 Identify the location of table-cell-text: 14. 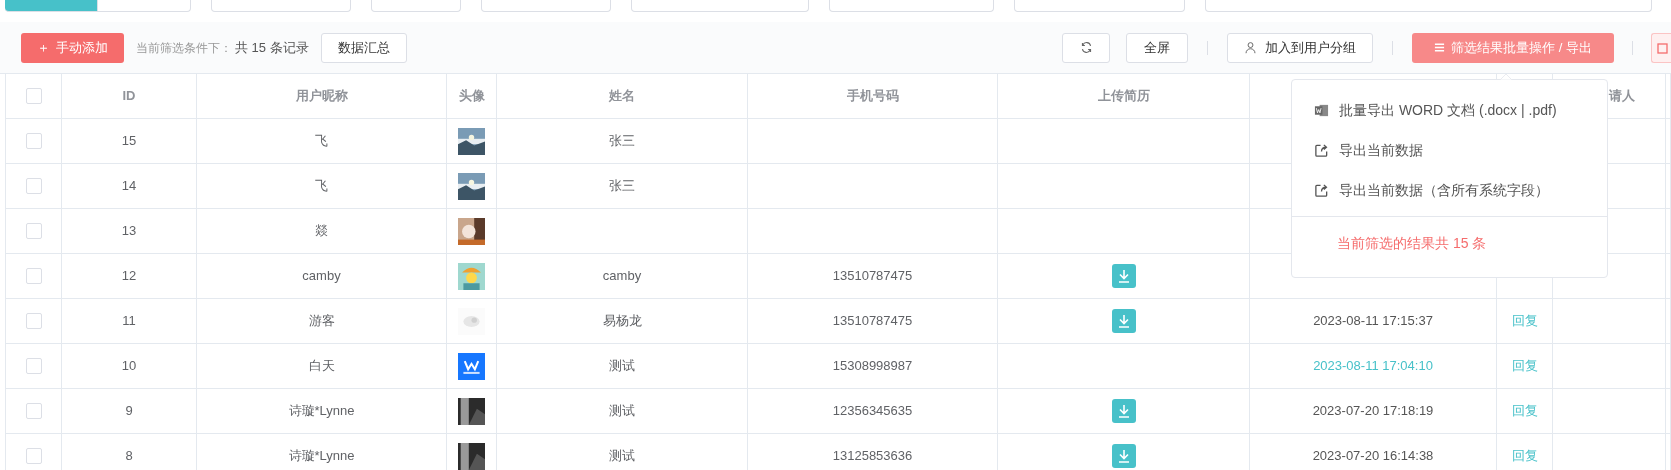
(129, 186).